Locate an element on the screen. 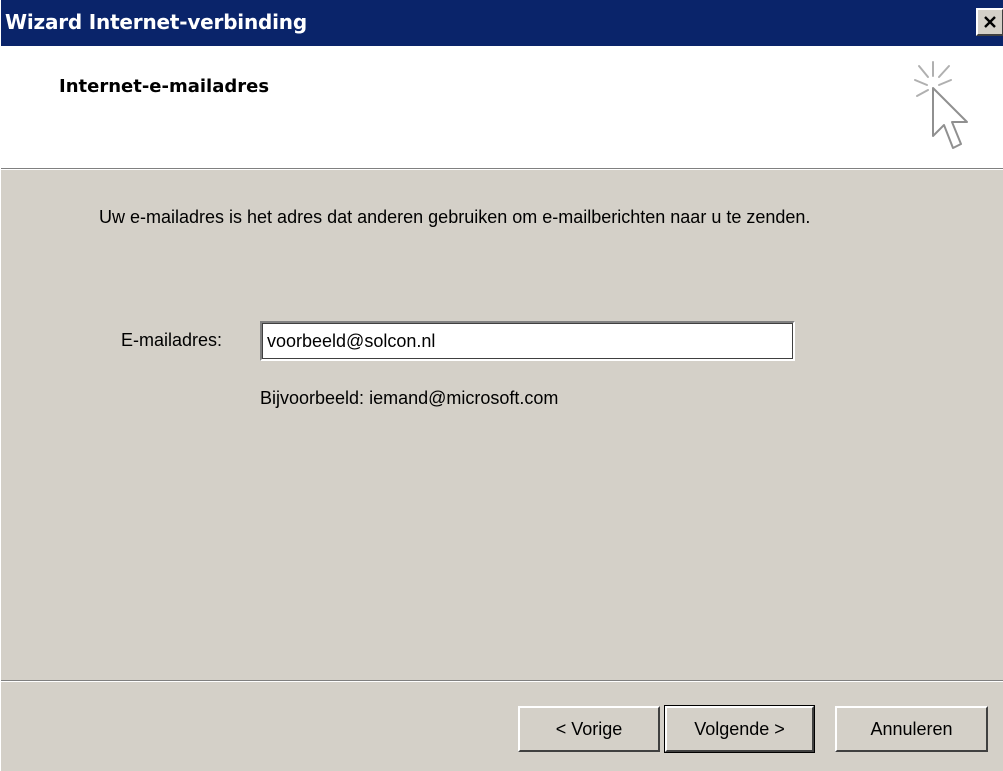 The image size is (1003, 771). close-button is located at coordinates (989, 22).